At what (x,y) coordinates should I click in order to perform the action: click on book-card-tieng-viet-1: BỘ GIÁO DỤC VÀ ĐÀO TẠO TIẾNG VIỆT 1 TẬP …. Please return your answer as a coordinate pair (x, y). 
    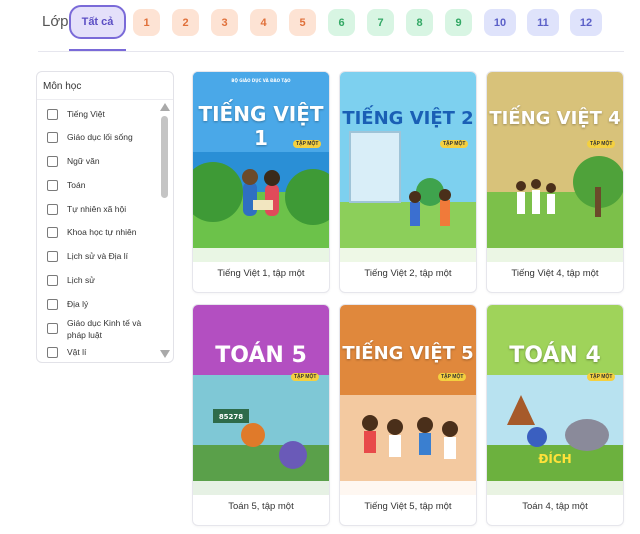
    Looking at the image, I should click on (261, 182).